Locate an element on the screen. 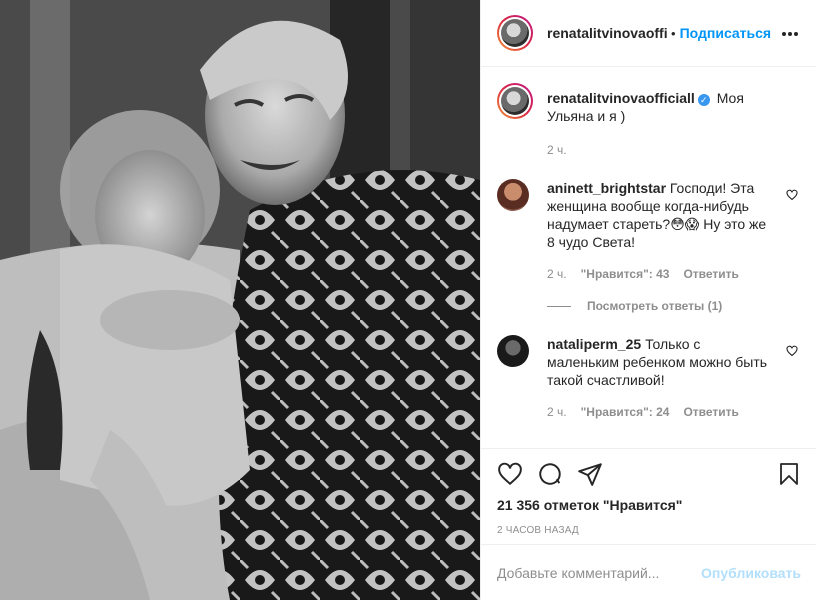  caption-username: renatalitvinovaofficiall is located at coordinates (621, 98).